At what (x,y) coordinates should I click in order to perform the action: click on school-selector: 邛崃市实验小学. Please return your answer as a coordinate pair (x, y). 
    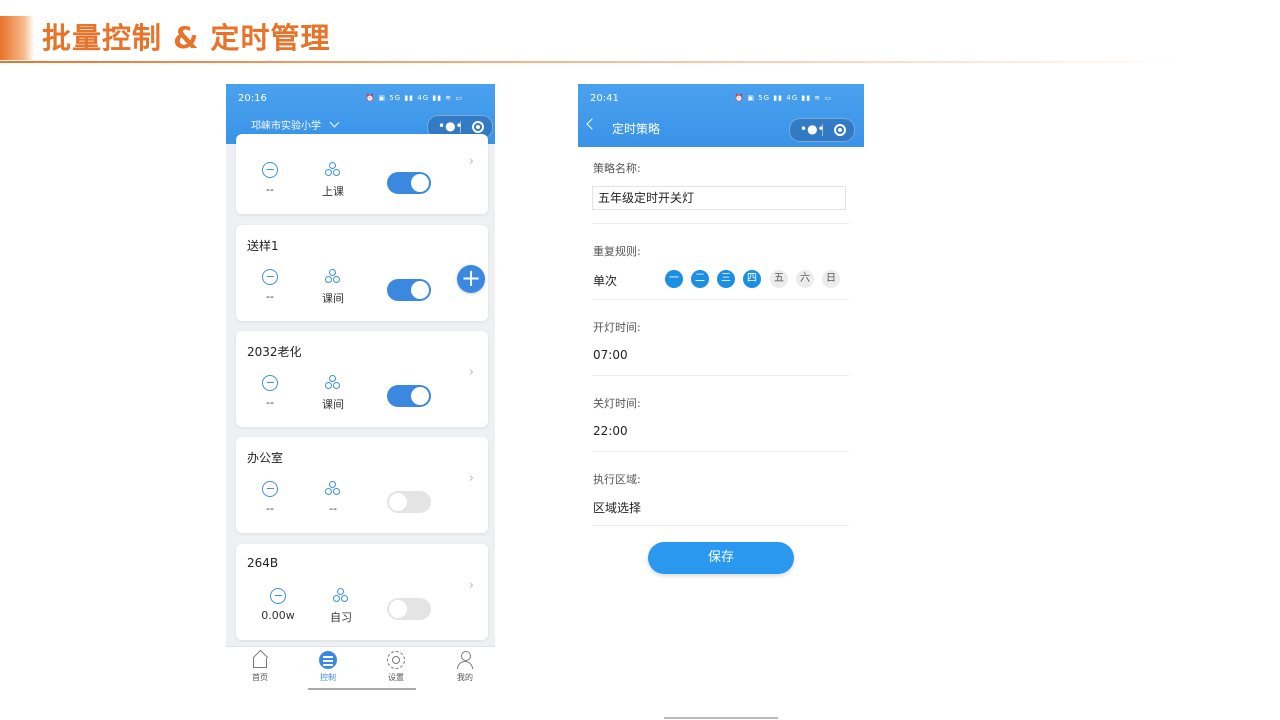
    Looking at the image, I should click on (295, 124).